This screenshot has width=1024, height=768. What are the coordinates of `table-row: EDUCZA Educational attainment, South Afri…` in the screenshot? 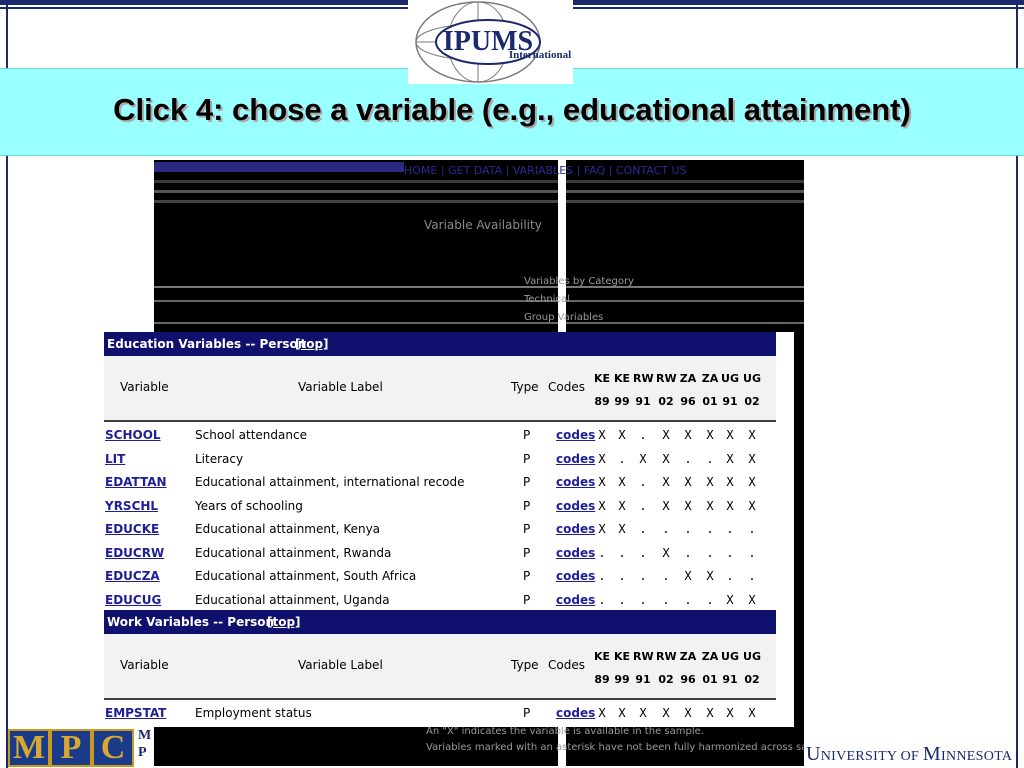 It's located at (440, 576).